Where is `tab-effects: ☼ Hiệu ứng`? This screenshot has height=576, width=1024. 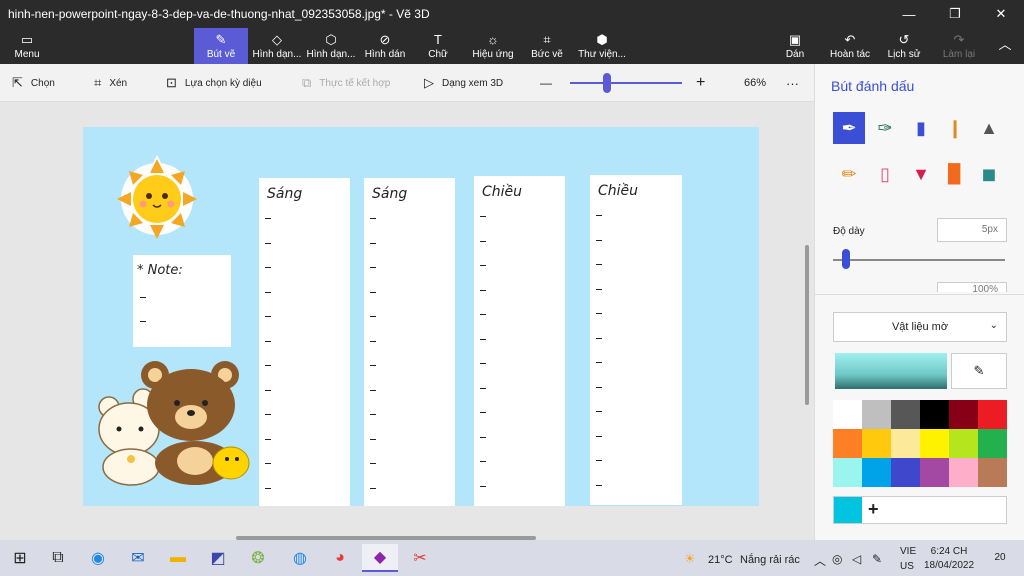
tab-effects: ☼ Hiệu ứng is located at coordinates (493, 46).